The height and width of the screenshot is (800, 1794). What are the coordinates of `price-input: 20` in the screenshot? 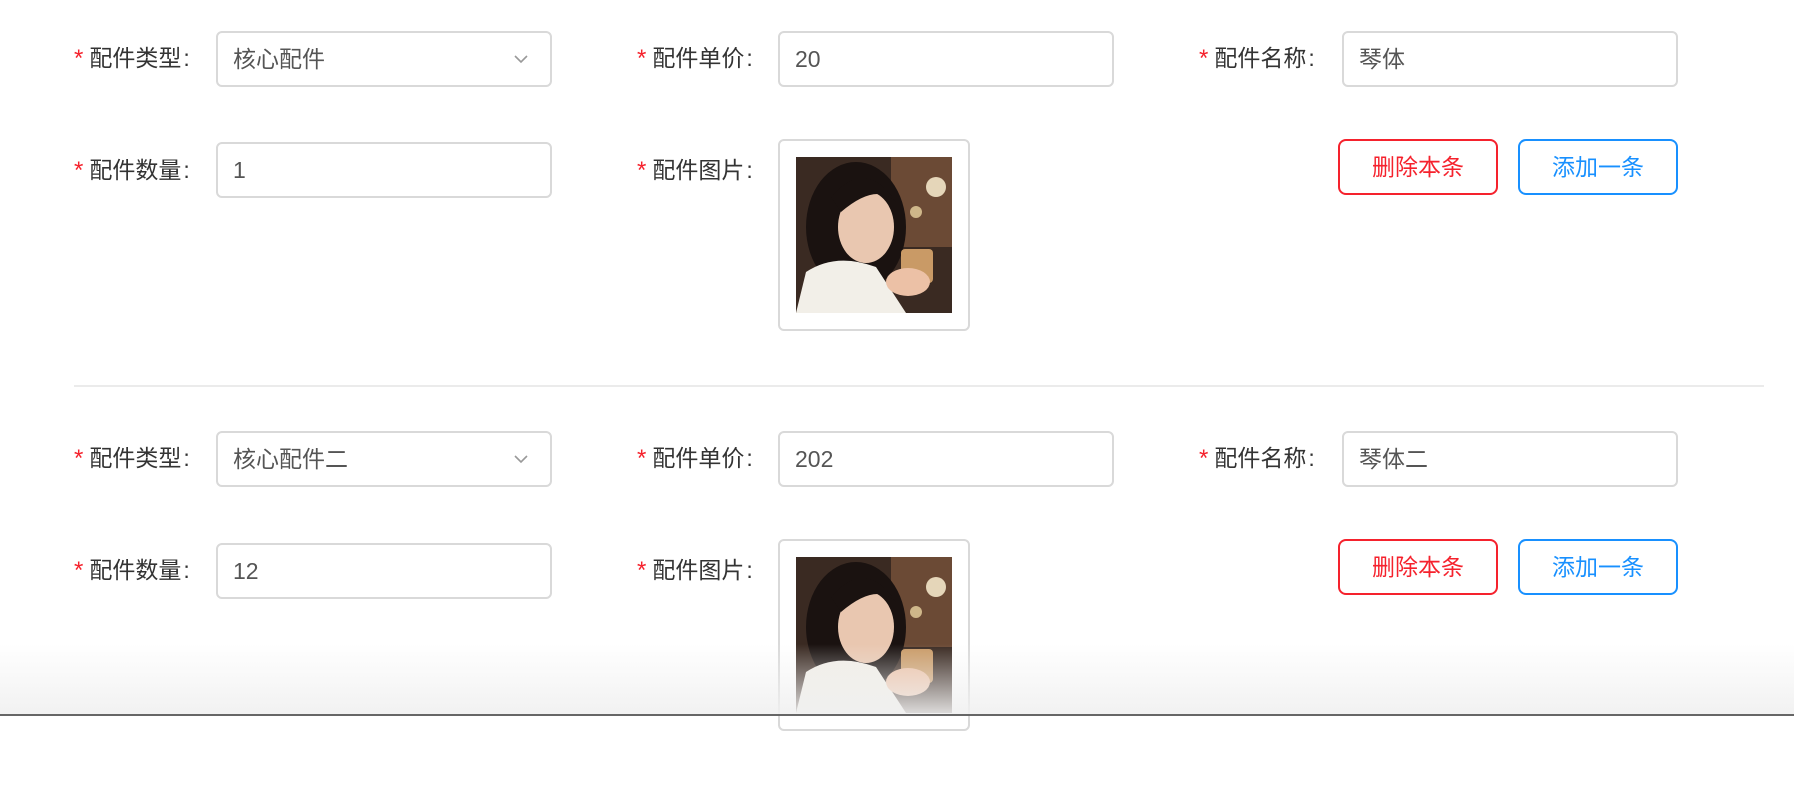 It's located at (946, 59).